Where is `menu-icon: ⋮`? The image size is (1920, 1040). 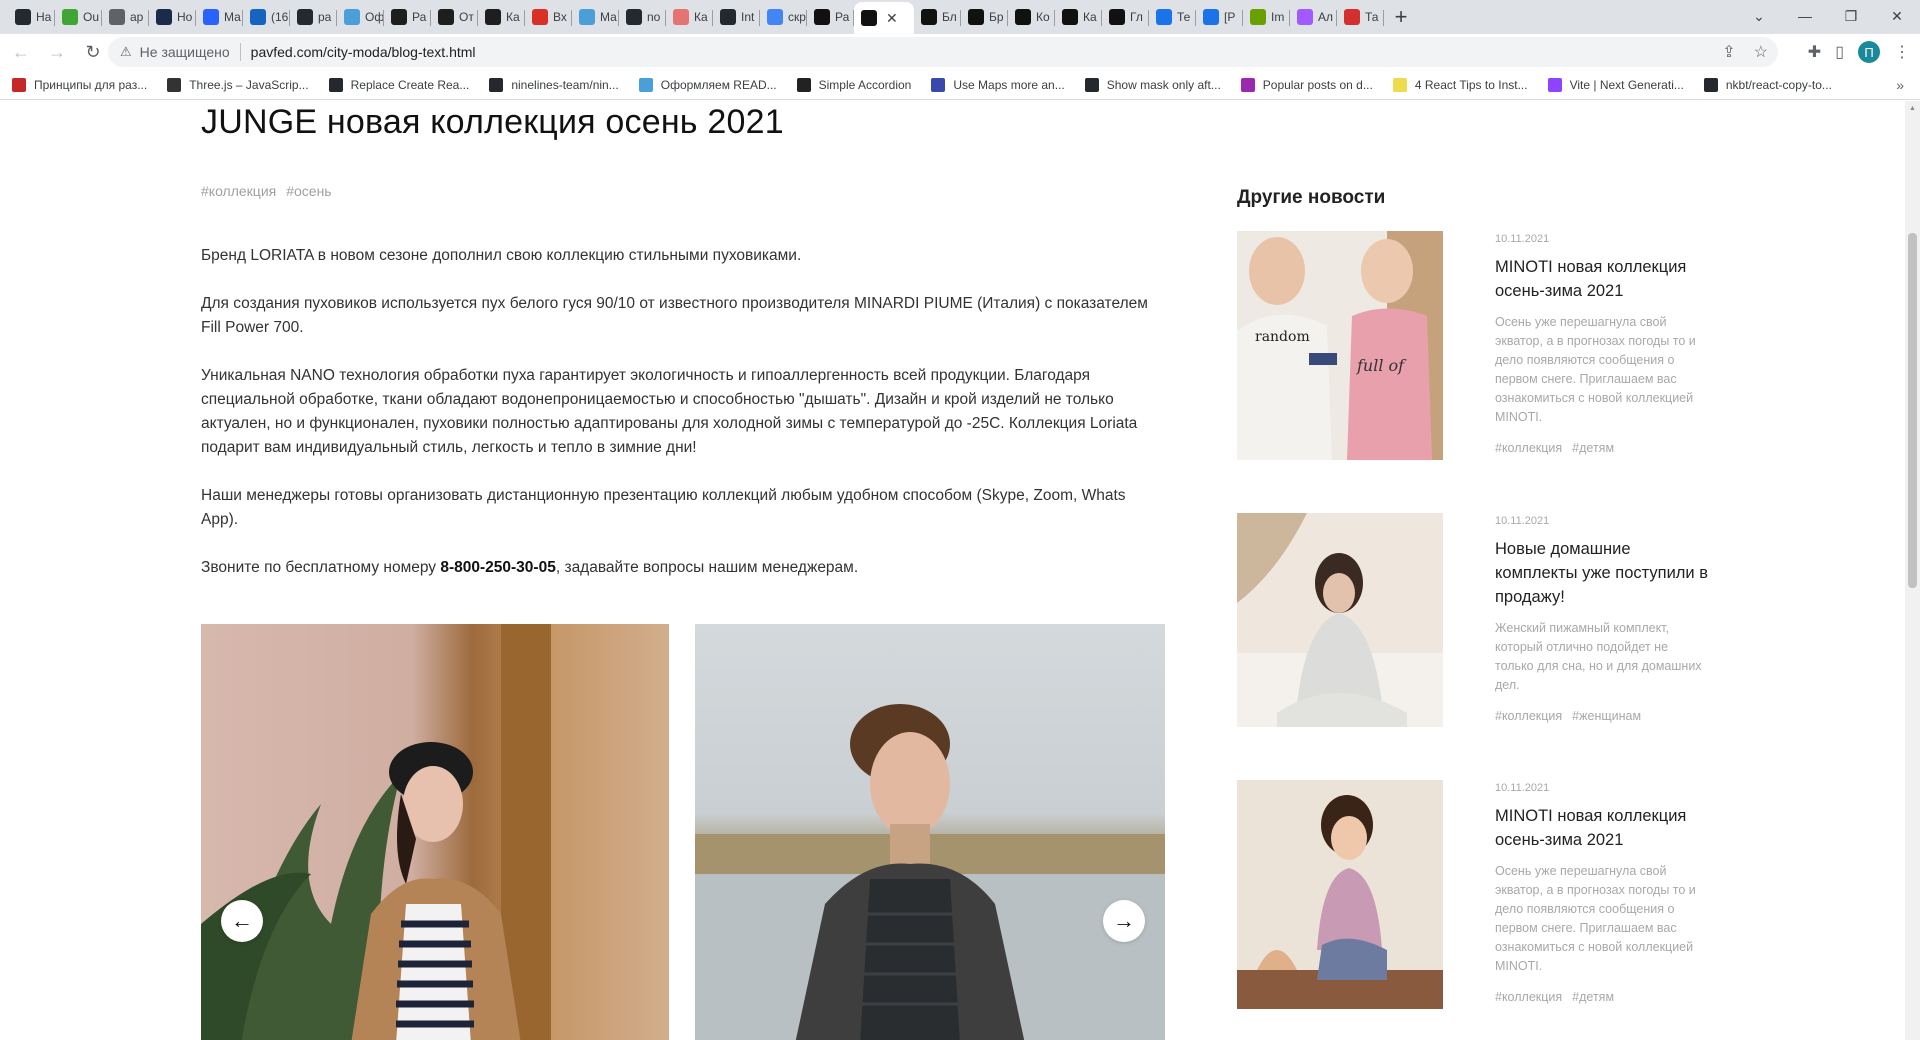
menu-icon: ⋮ is located at coordinates (1902, 52).